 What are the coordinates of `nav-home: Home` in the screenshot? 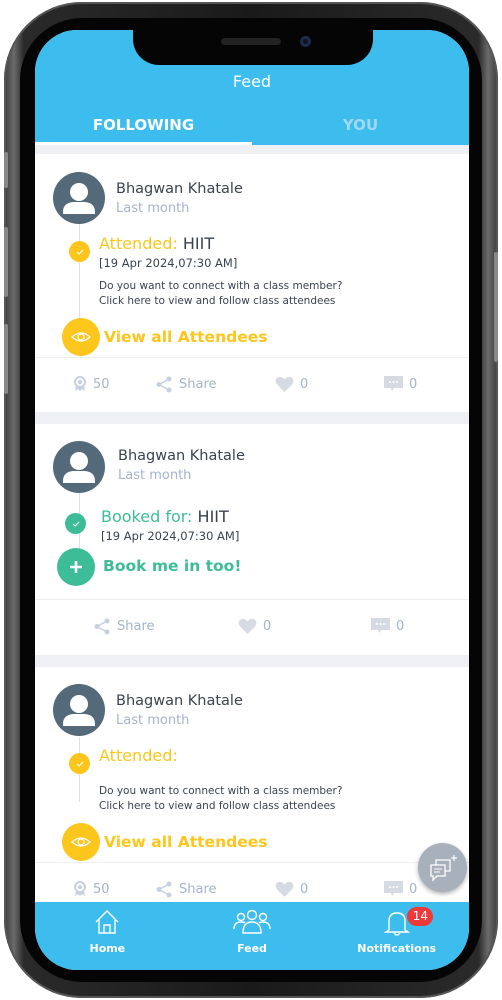 It's located at (107, 936).